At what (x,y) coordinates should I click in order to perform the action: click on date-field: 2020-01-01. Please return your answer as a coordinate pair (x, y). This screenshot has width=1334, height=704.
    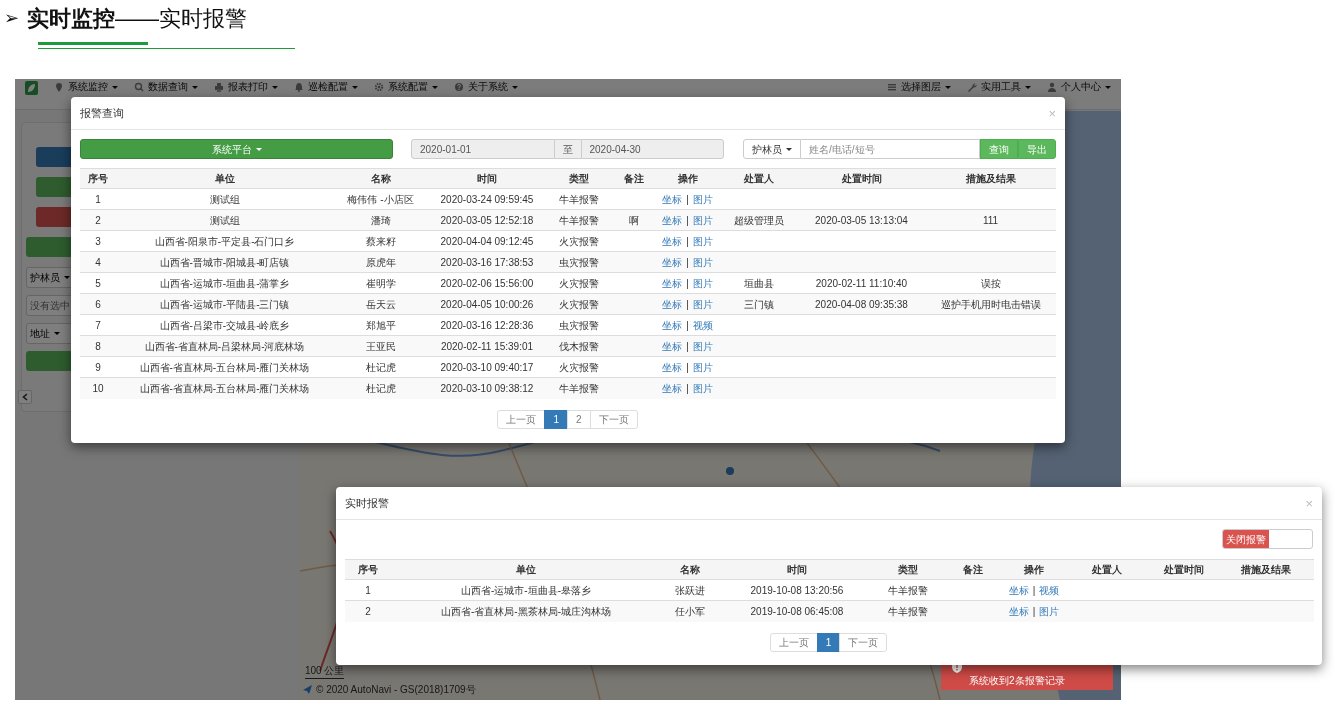
    Looking at the image, I should click on (483, 149).